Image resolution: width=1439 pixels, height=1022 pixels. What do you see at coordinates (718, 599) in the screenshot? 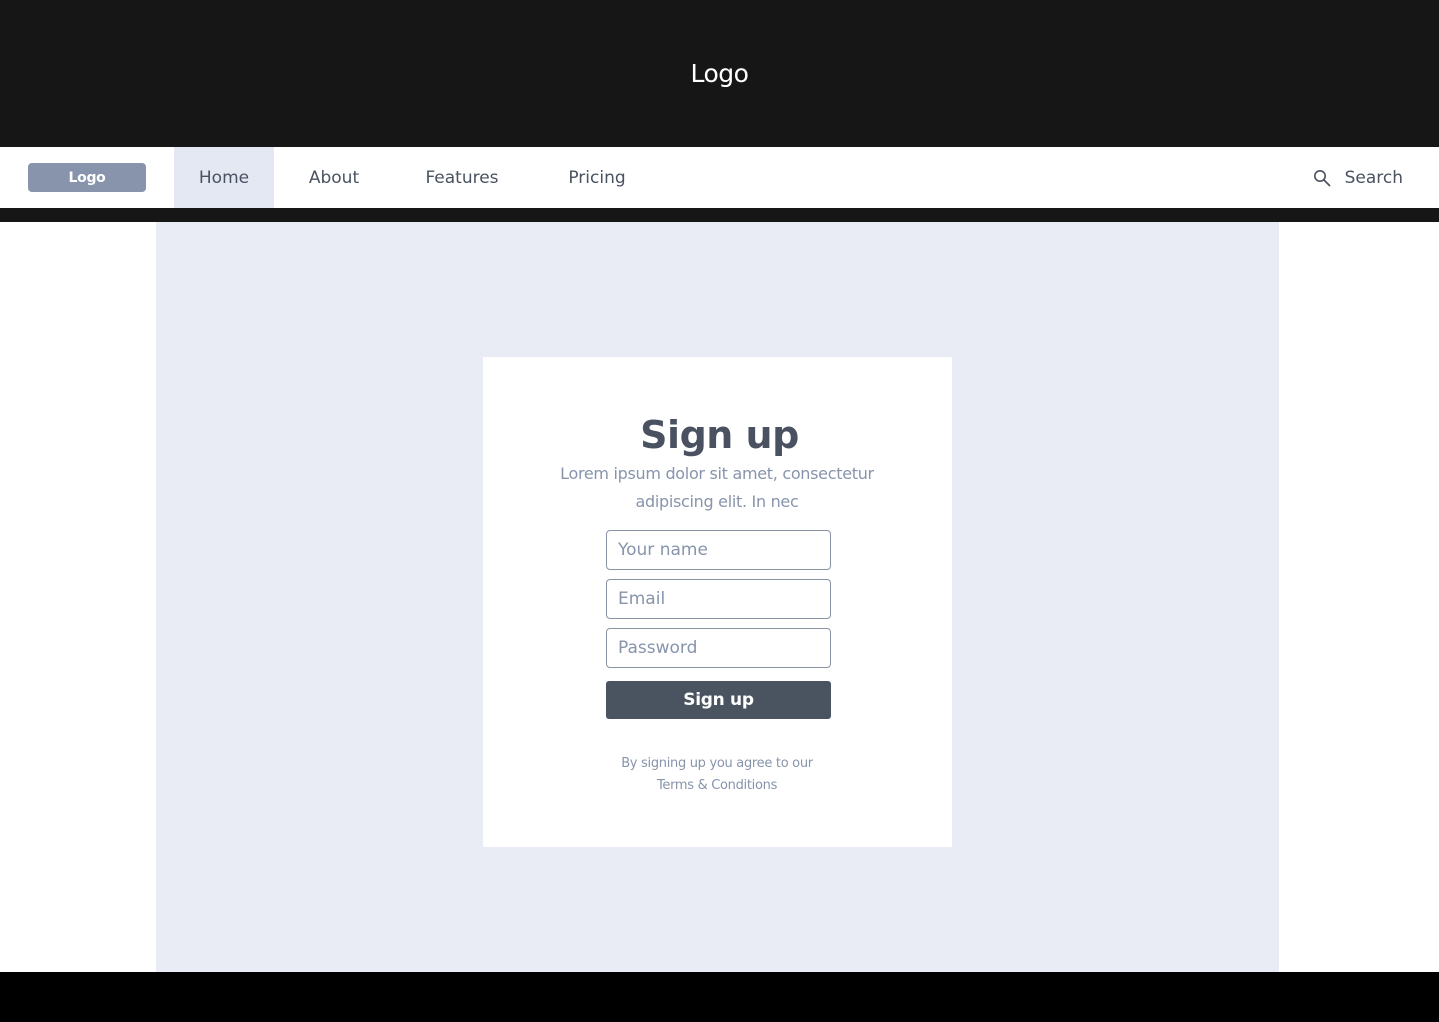
I see `email-field` at bounding box center [718, 599].